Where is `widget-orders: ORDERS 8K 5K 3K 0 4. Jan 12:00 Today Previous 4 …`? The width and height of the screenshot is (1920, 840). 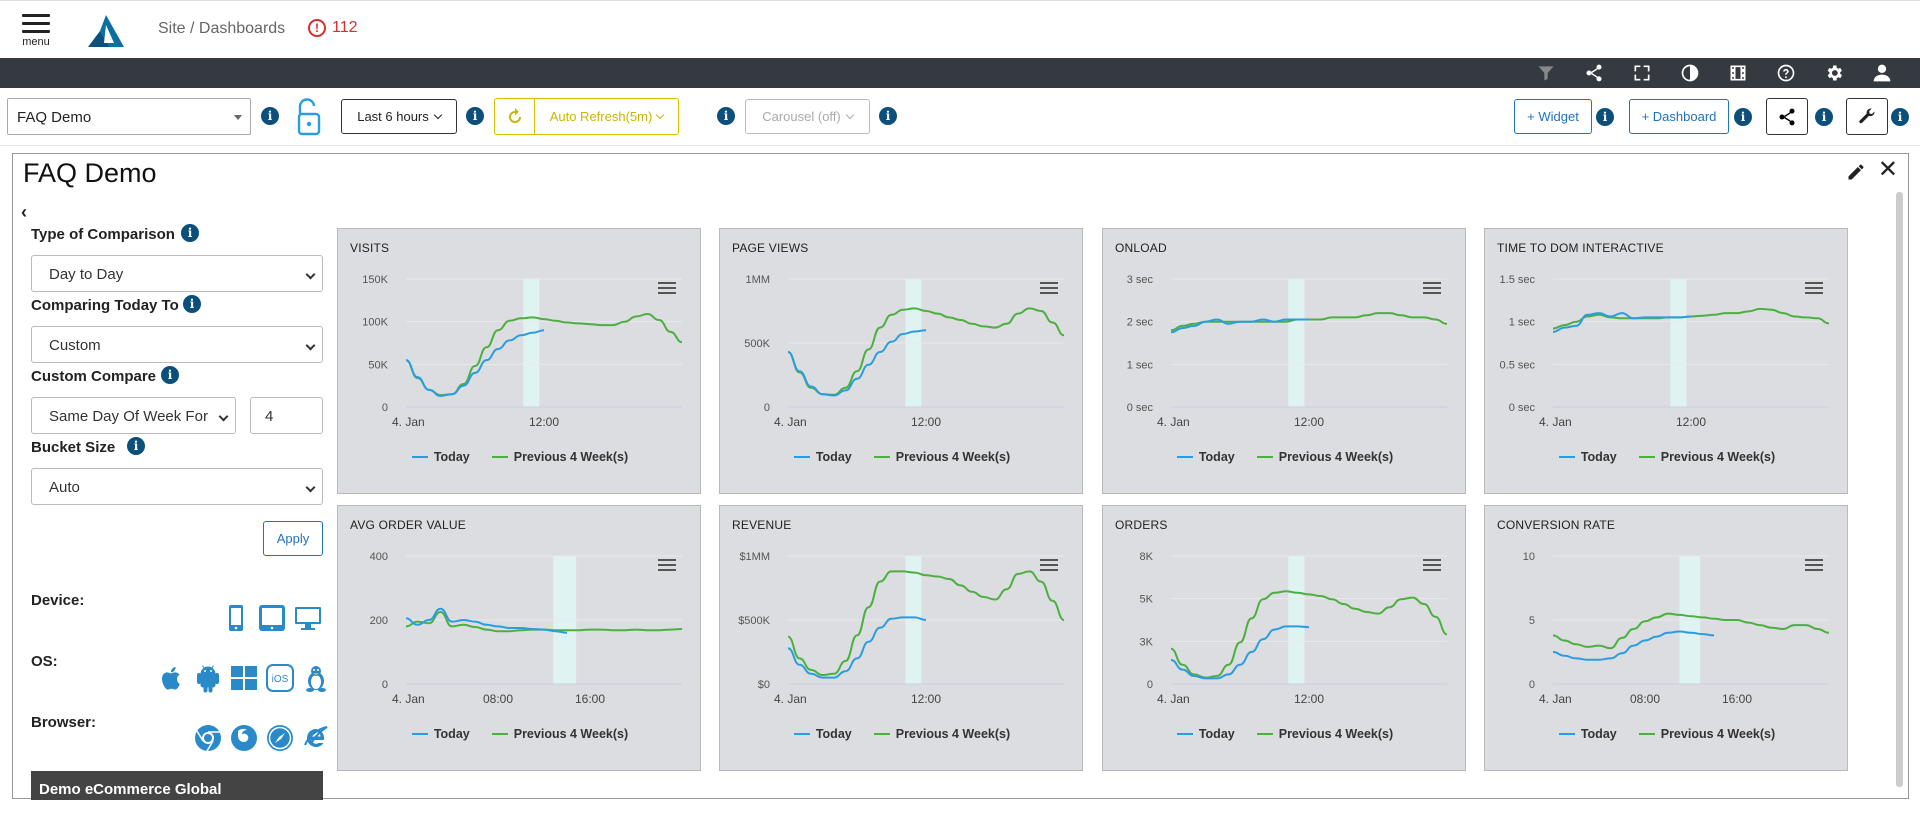 widget-orders: ORDERS 8K 5K 3K 0 4. Jan 12:00 Today Previous 4 … is located at coordinates (1284, 638).